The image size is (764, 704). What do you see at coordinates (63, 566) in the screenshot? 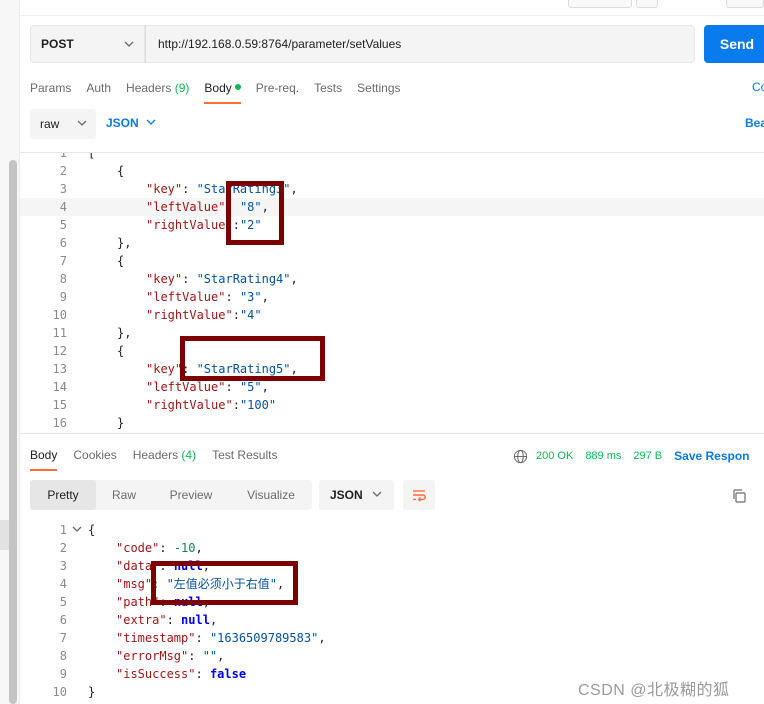
I see `line-number: 3` at bounding box center [63, 566].